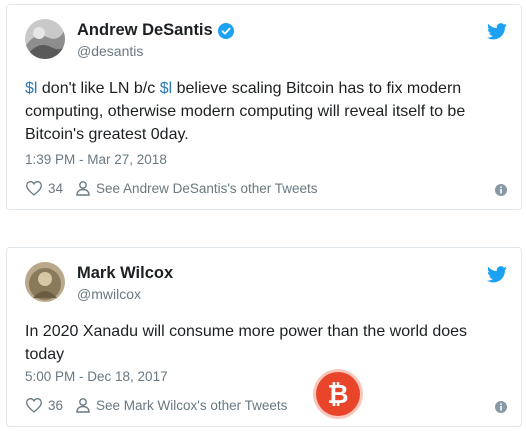 The image size is (526, 431). What do you see at coordinates (55, 405) in the screenshot?
I see `like-count: 36` at bounding box center [55, 405].